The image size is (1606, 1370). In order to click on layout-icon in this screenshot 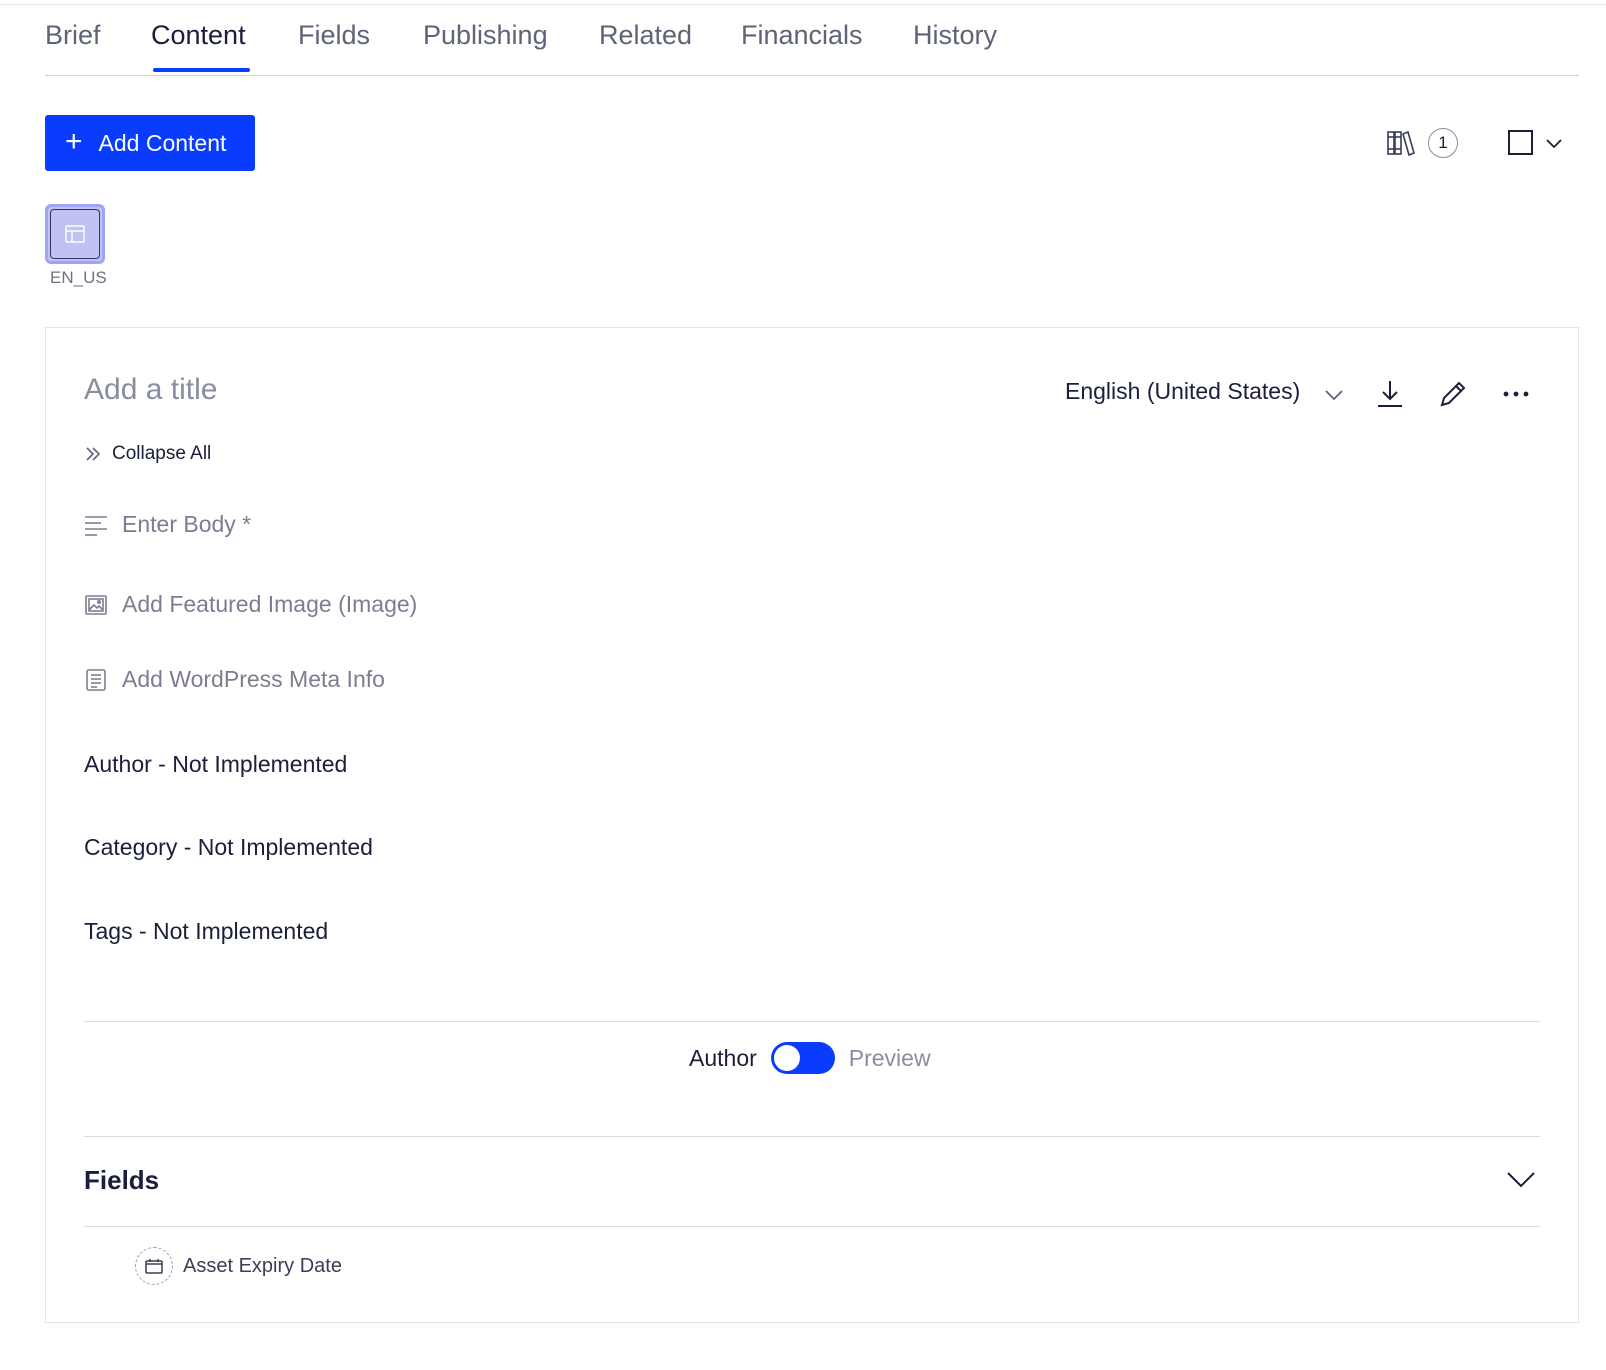, I will do `click(75, 234)`.